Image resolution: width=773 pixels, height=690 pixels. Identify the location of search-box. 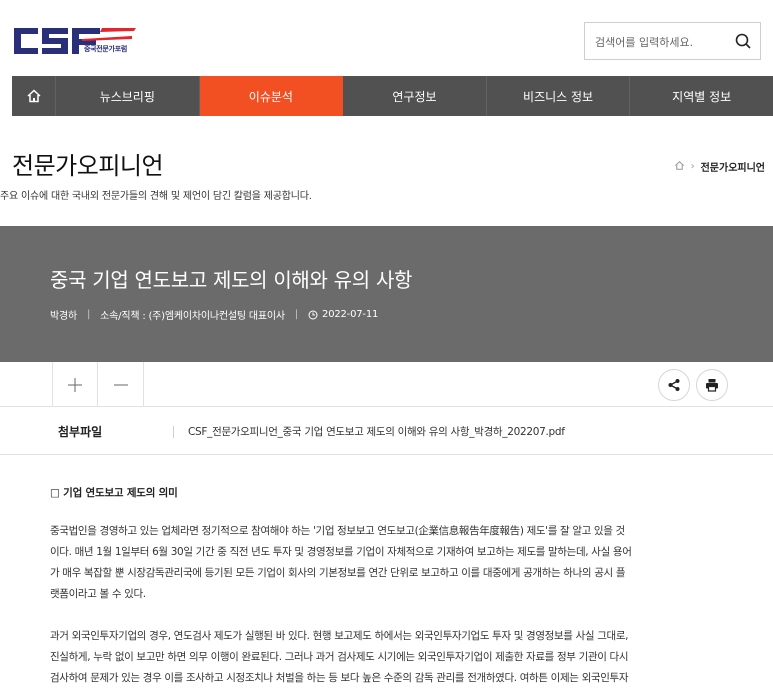
(672, 41).